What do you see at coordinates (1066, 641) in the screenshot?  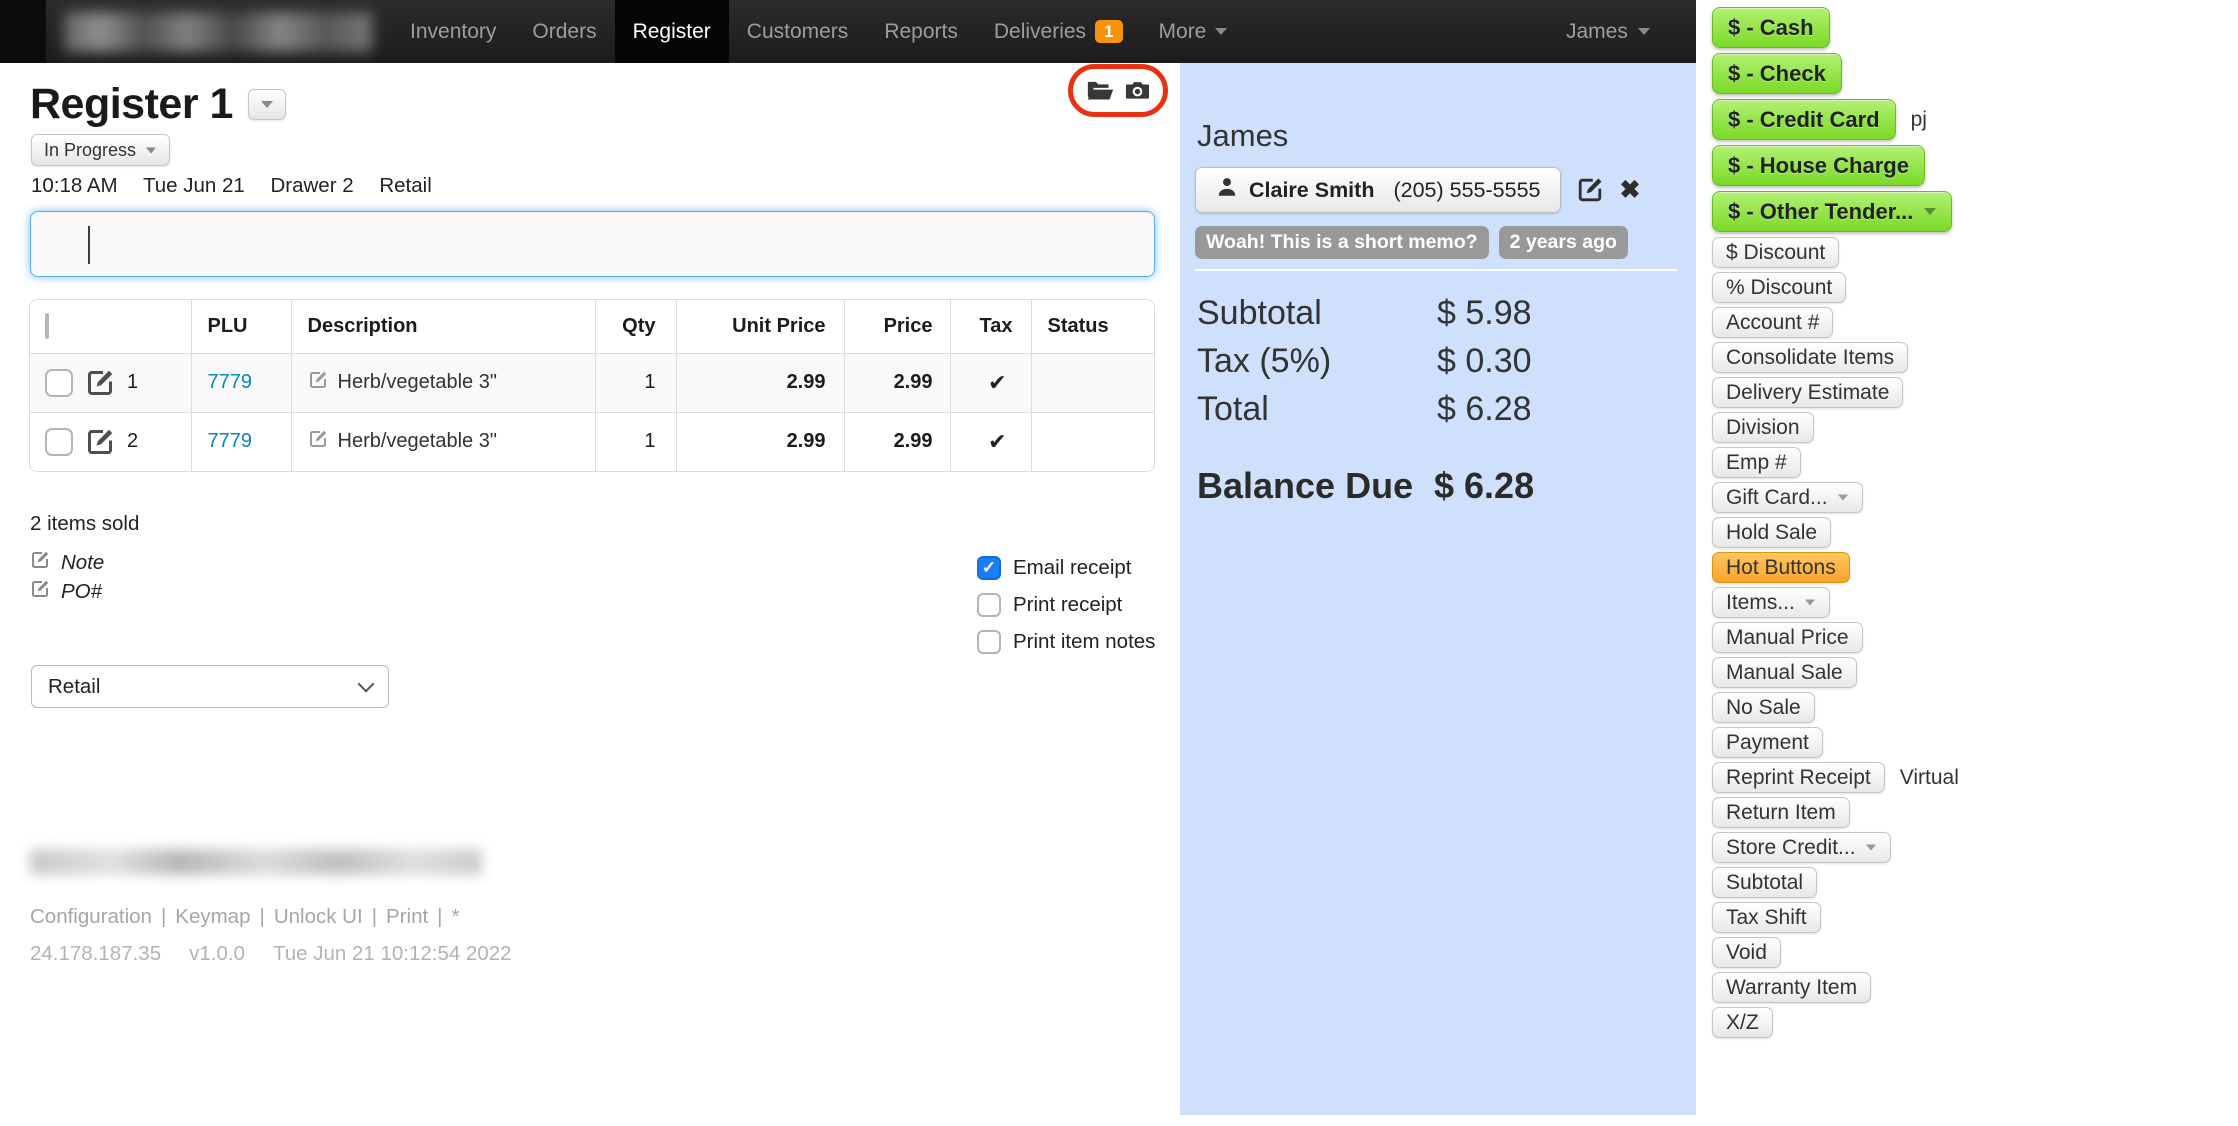 I see `print-item-notes-option: Print item notes` at bounding box center [1066, 641].